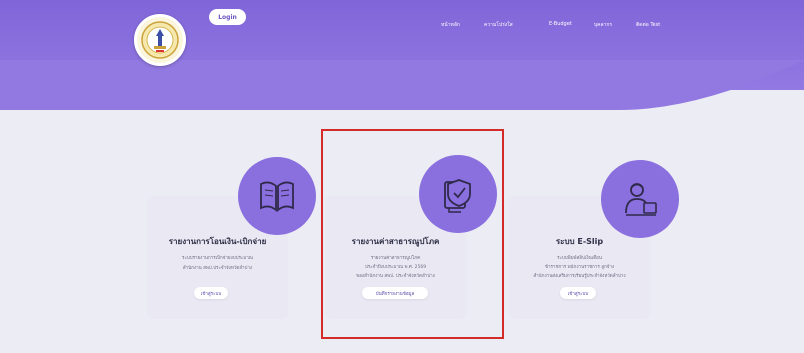  Describe the element at coordinates (579, 267) in the screenshot. I see `card-desc-line: ข้าราชการ พนักงานราชการ ลูกจ้าง` at that location.